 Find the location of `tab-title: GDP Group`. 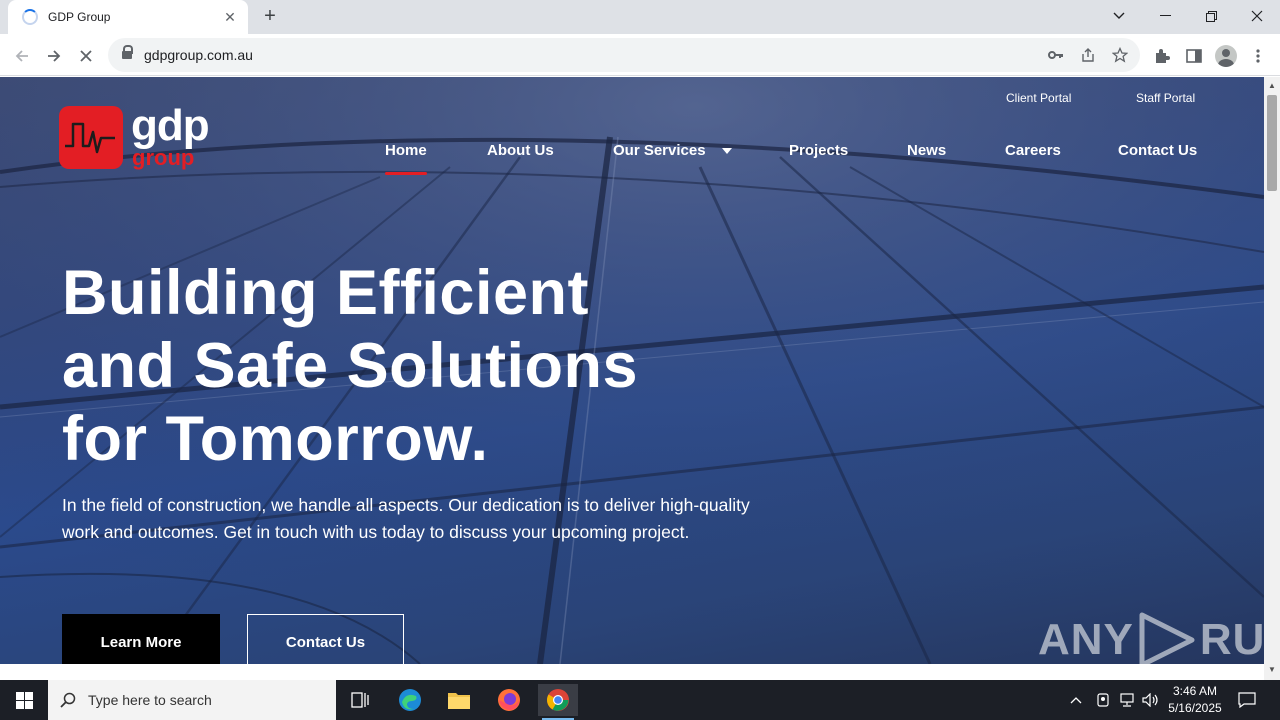

tab-title: GDP Group is located at coordinates (79, 17).